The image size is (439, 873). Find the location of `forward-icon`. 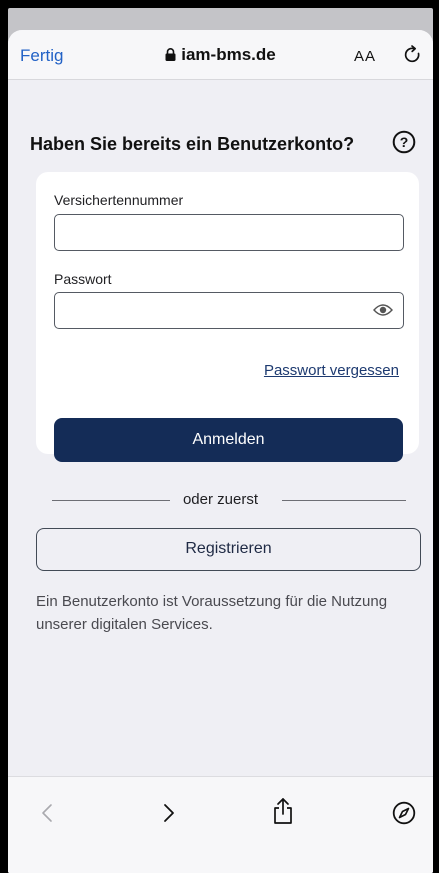

forward-icon is located at coordinates (168, 813).